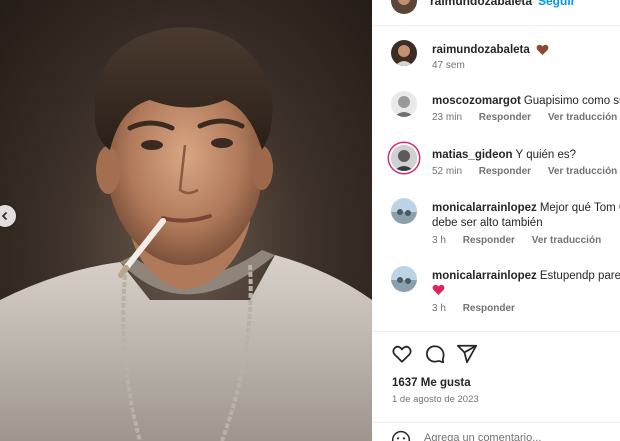 This screenshot has height=441, width=620. Describe the element at coordinates (402, 354) in the screenshot. I see `heart-icon` at that location.